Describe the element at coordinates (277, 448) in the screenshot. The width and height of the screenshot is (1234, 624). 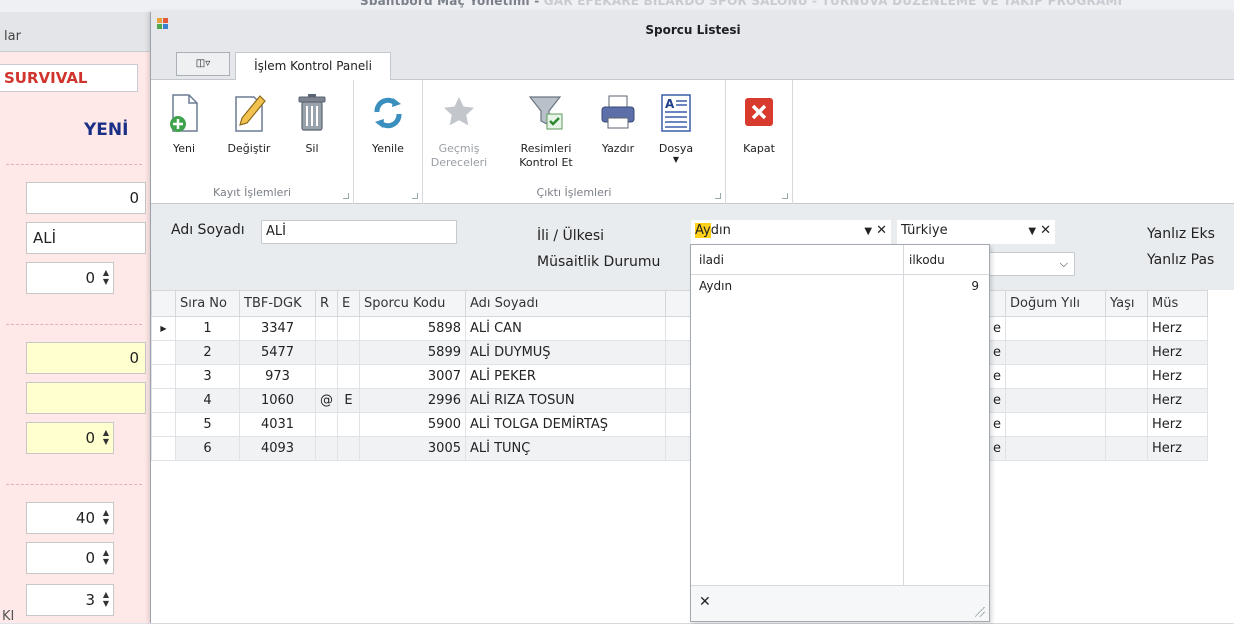
I see `cell-tbf-dgk: 4093` at that location.